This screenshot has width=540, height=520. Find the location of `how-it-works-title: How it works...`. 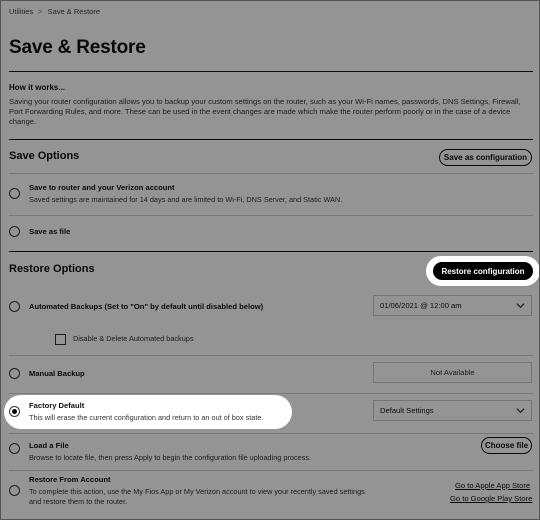

how-it-works-title: How it works... is located at coordinates (37, 87).